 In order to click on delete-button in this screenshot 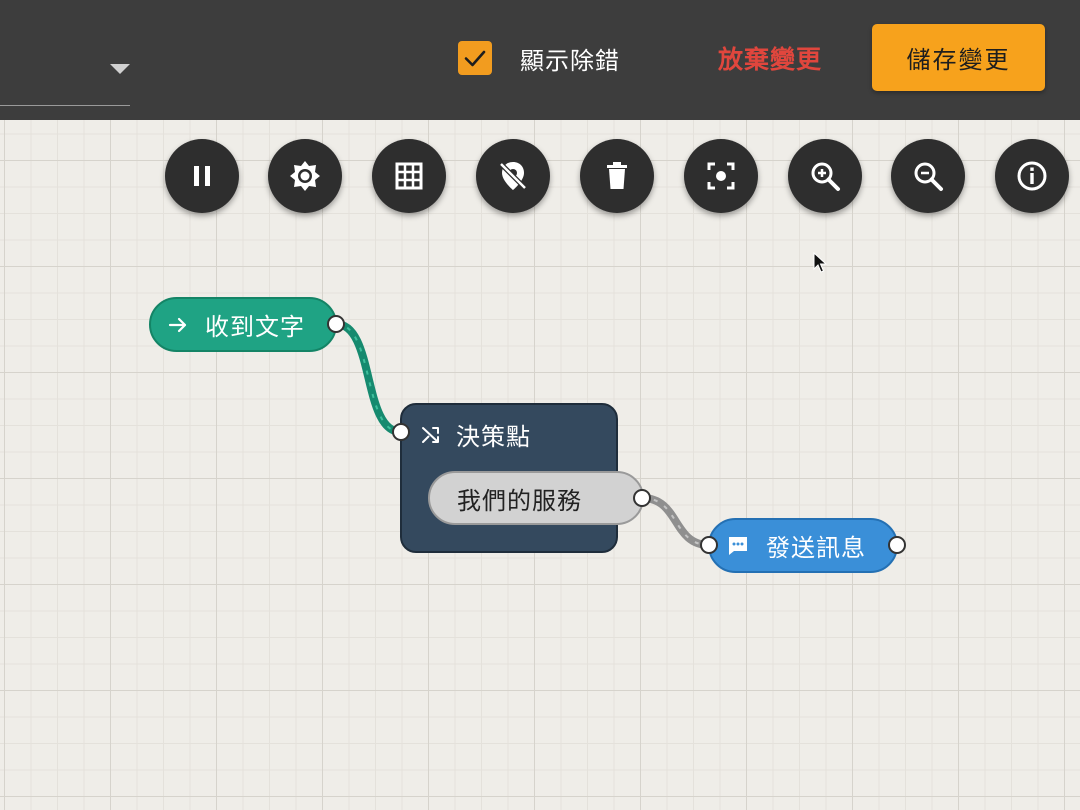, I will do `click(617, 176)`.